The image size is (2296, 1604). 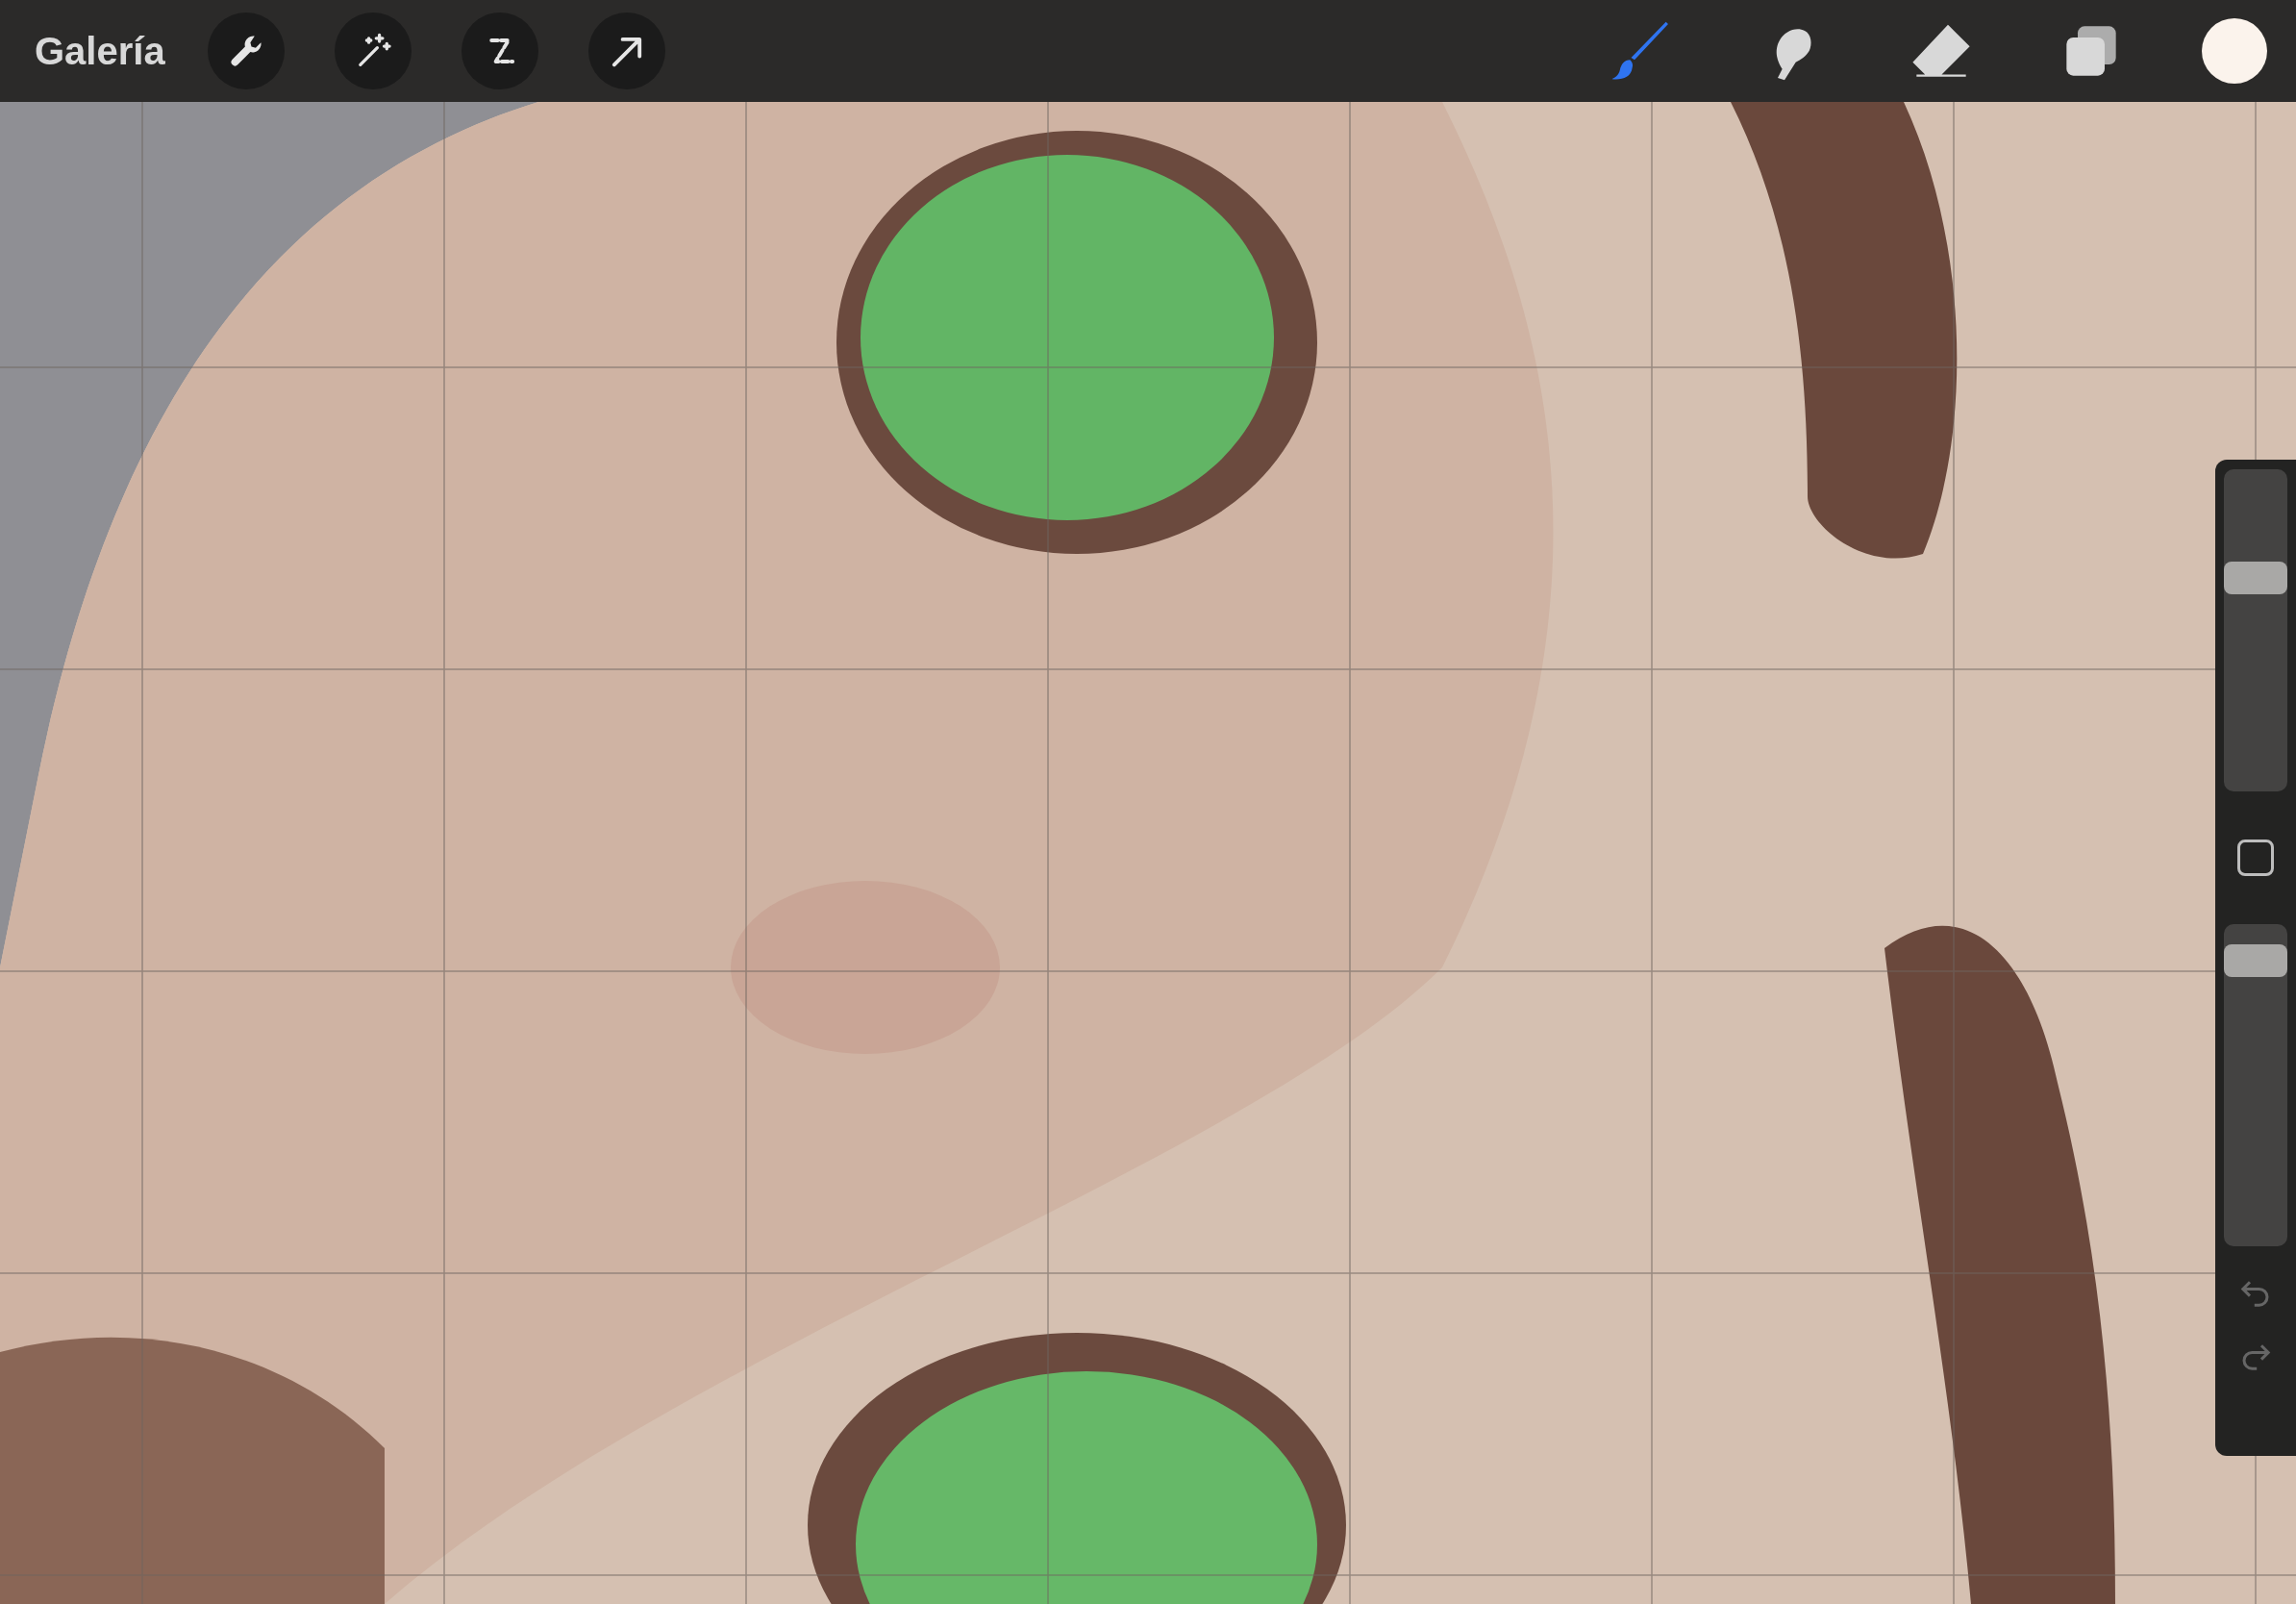 I want to click on opacity-slider, so click(x=2255, y=1085).